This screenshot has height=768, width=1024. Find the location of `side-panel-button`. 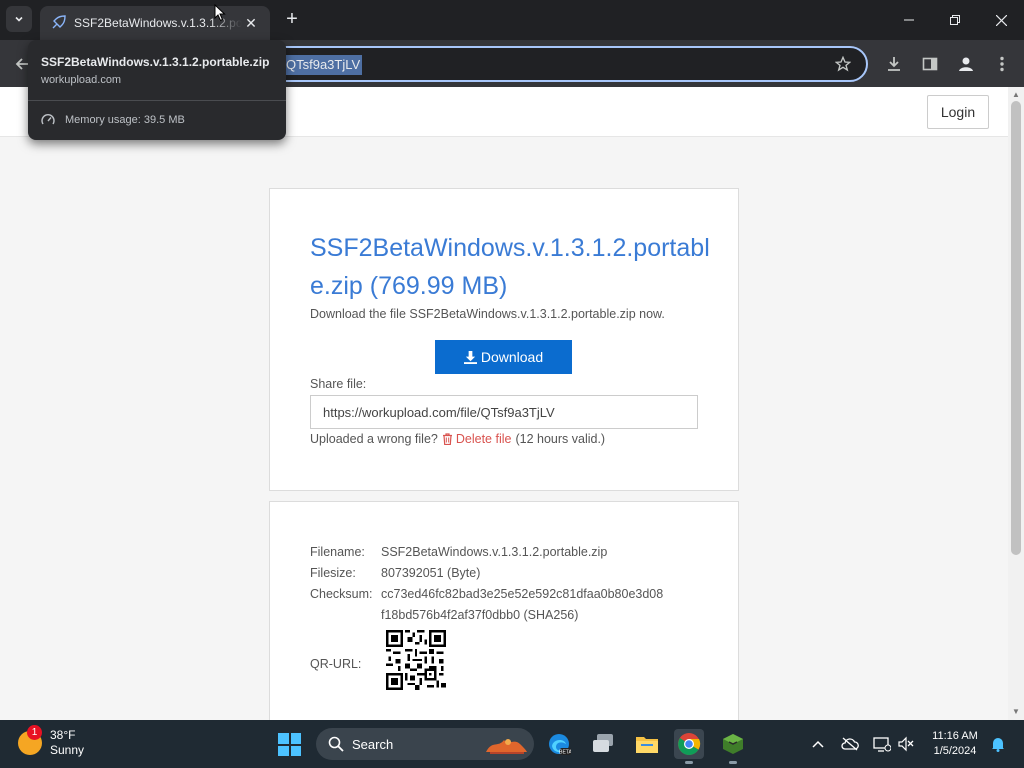

side-panel-button is located at coordinates (930, 64).